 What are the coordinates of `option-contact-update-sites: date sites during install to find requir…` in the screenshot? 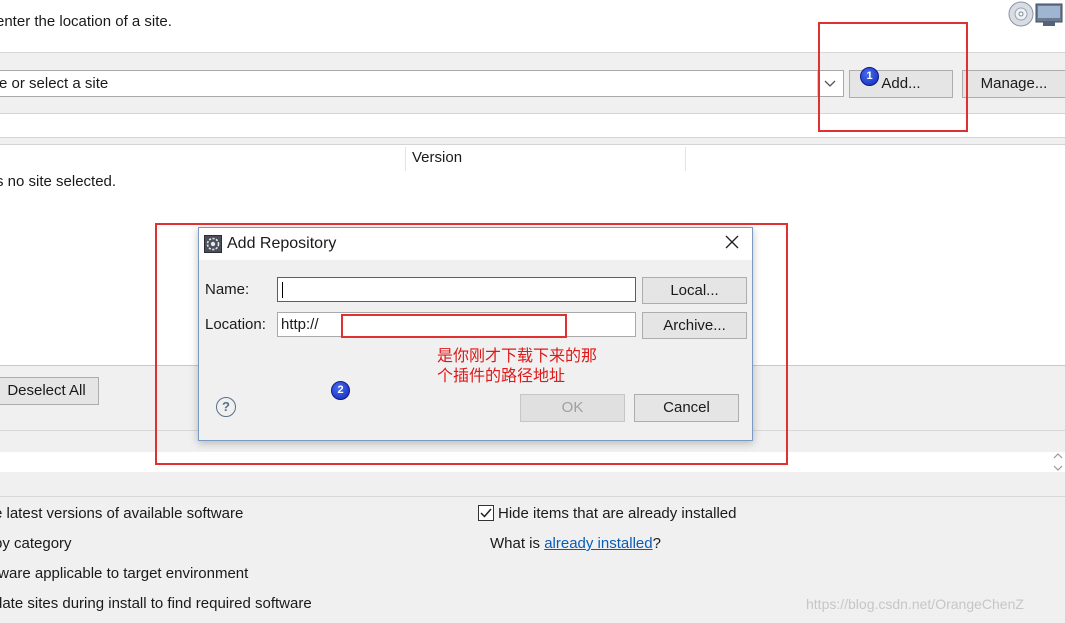 It's located at (156, 603).